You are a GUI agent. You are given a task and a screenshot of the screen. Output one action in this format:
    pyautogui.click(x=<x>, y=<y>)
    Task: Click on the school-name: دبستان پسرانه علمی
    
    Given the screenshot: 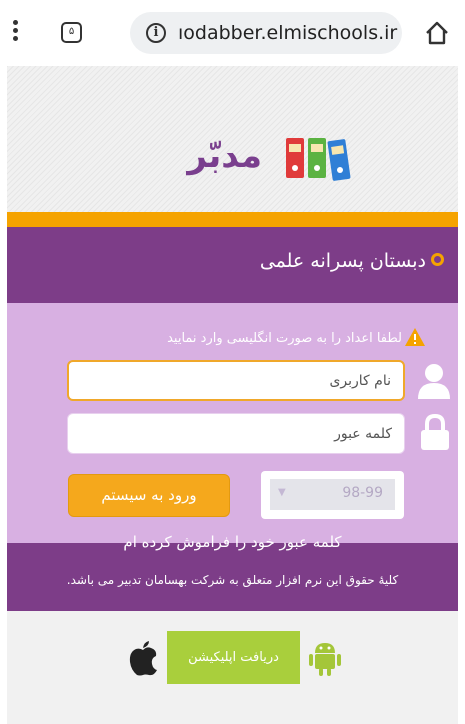 What is the action you would take?
    pyautogui.click(x=342, y=261)
    